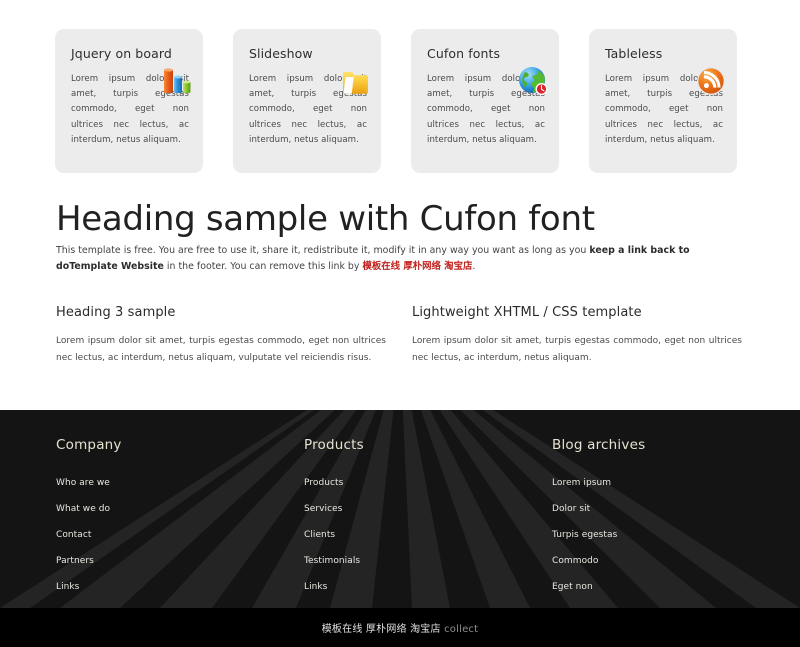 This screenshot has height=647, width=800. Describe the element at coordinates (180, 480) in the screenshot. I see `list-item: Who are we` at that location.